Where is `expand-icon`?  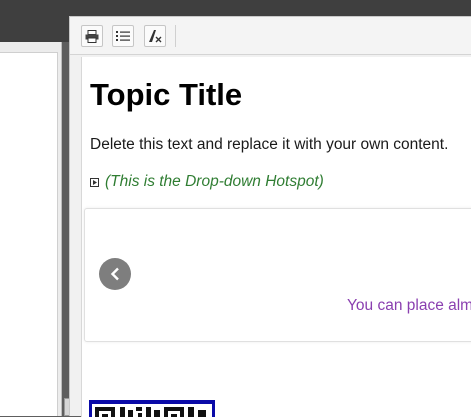 expand-icon is located at coordinates (94, 182).